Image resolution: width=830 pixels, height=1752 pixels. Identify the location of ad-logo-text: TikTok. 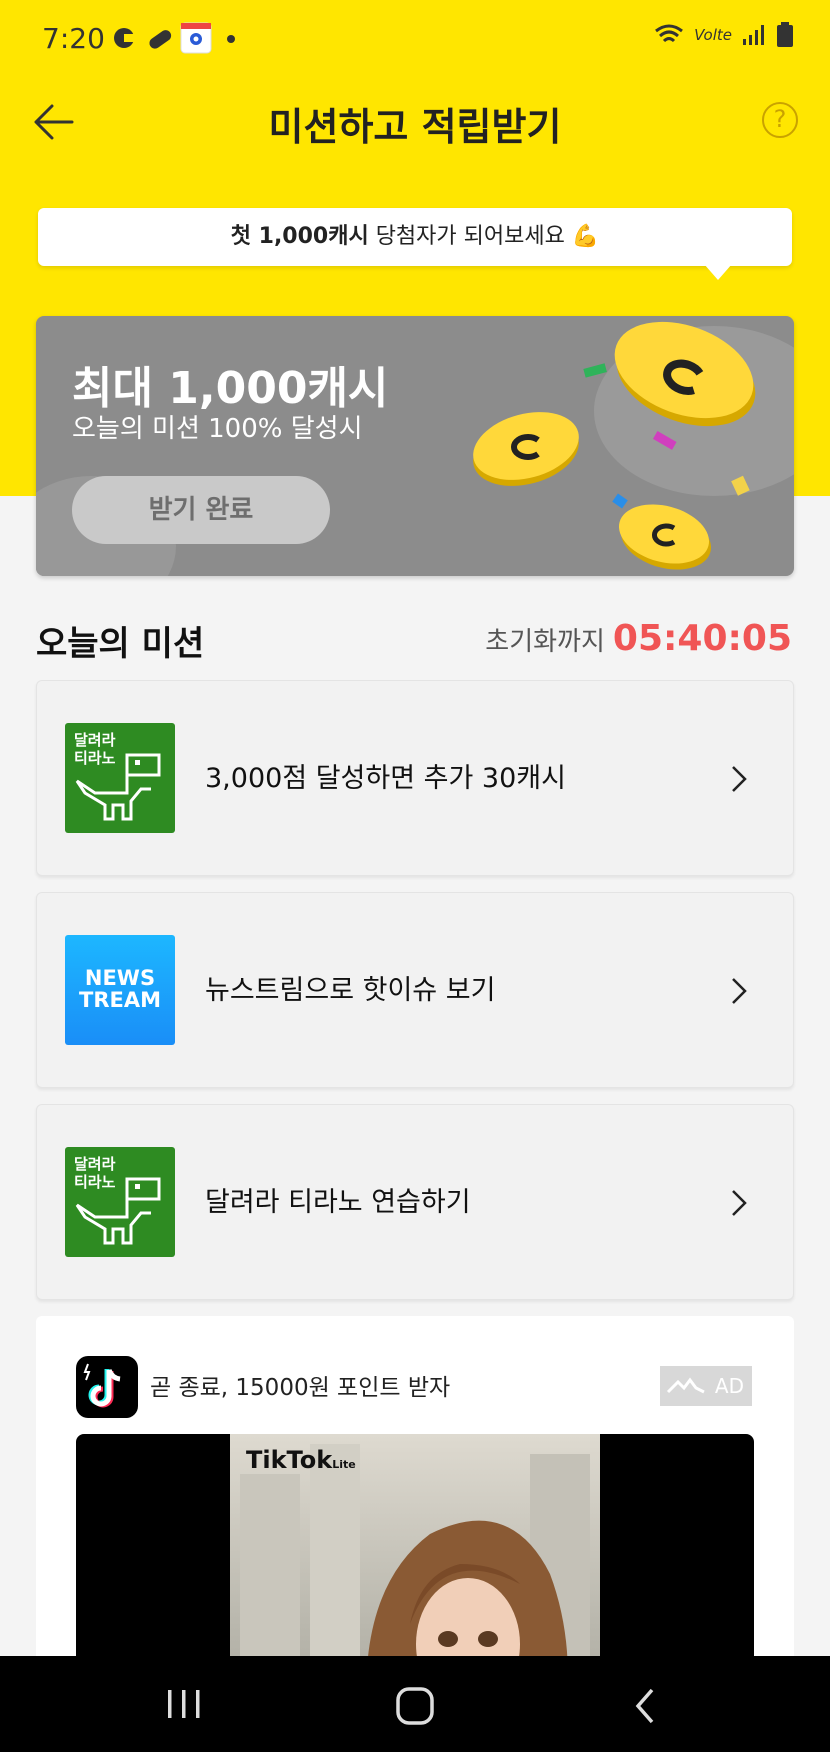
(289, 1460).